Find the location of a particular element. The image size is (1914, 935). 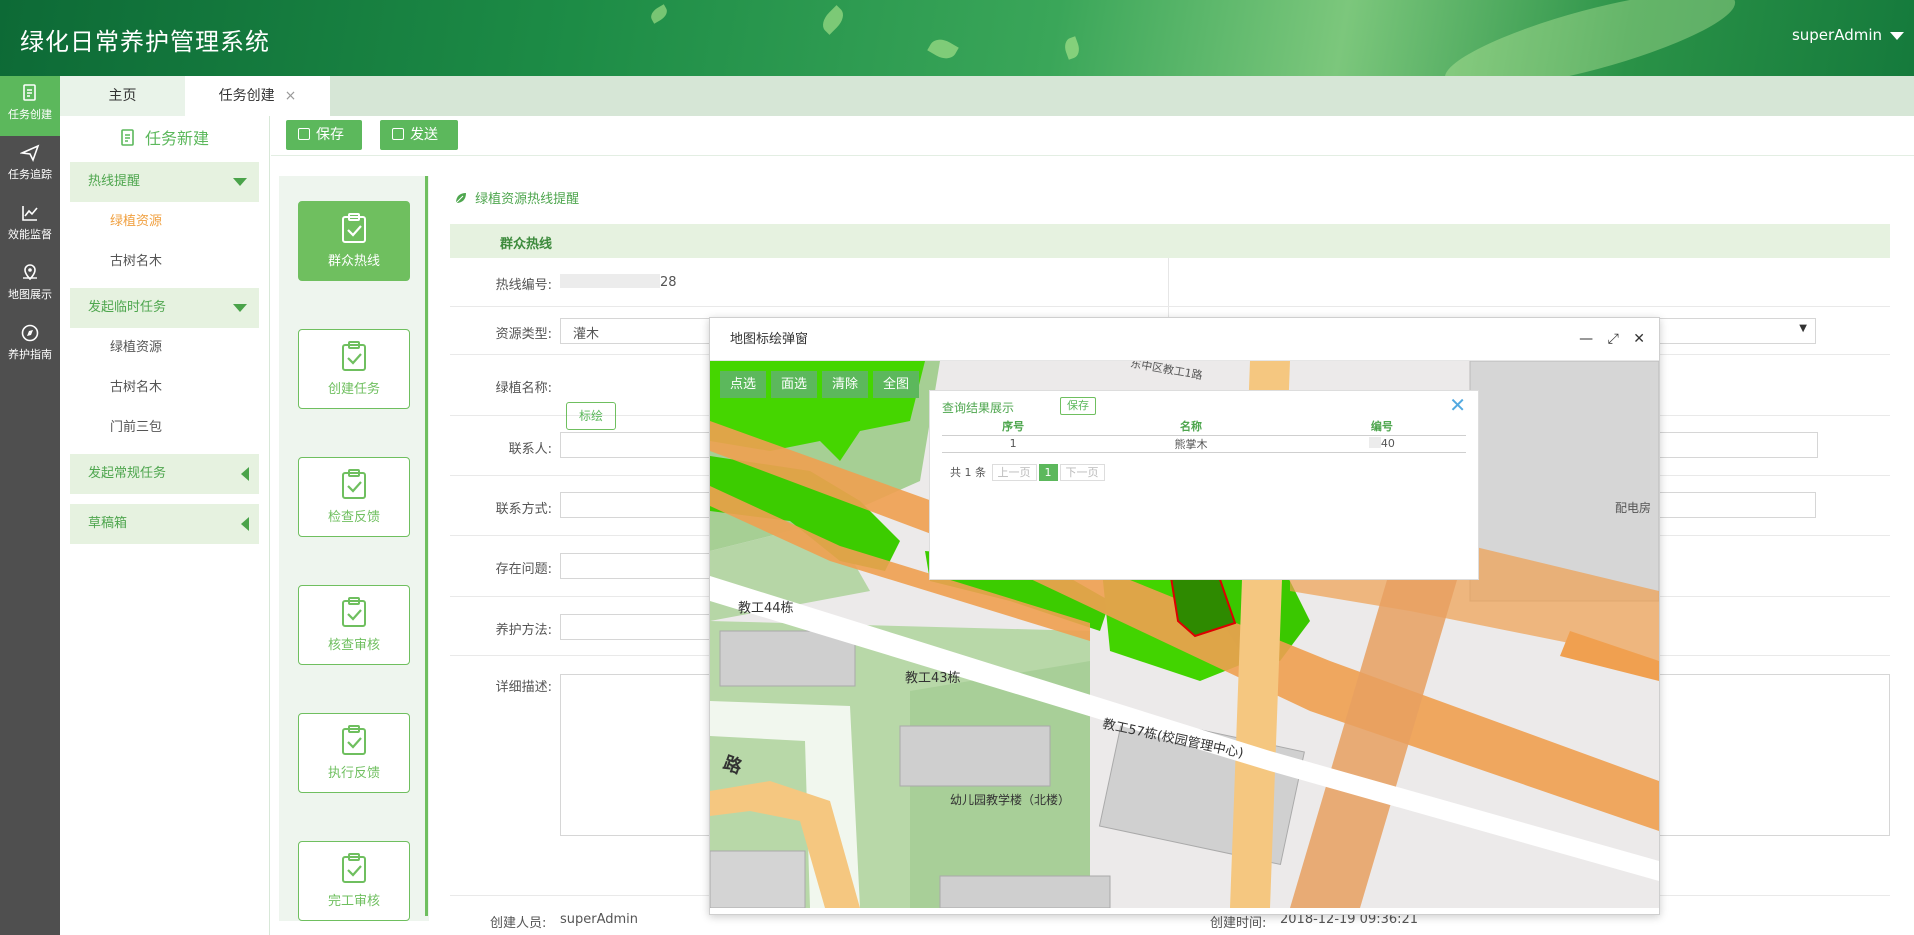

rail-item-guide: 养护指南 is located at coordinates (30, 346).